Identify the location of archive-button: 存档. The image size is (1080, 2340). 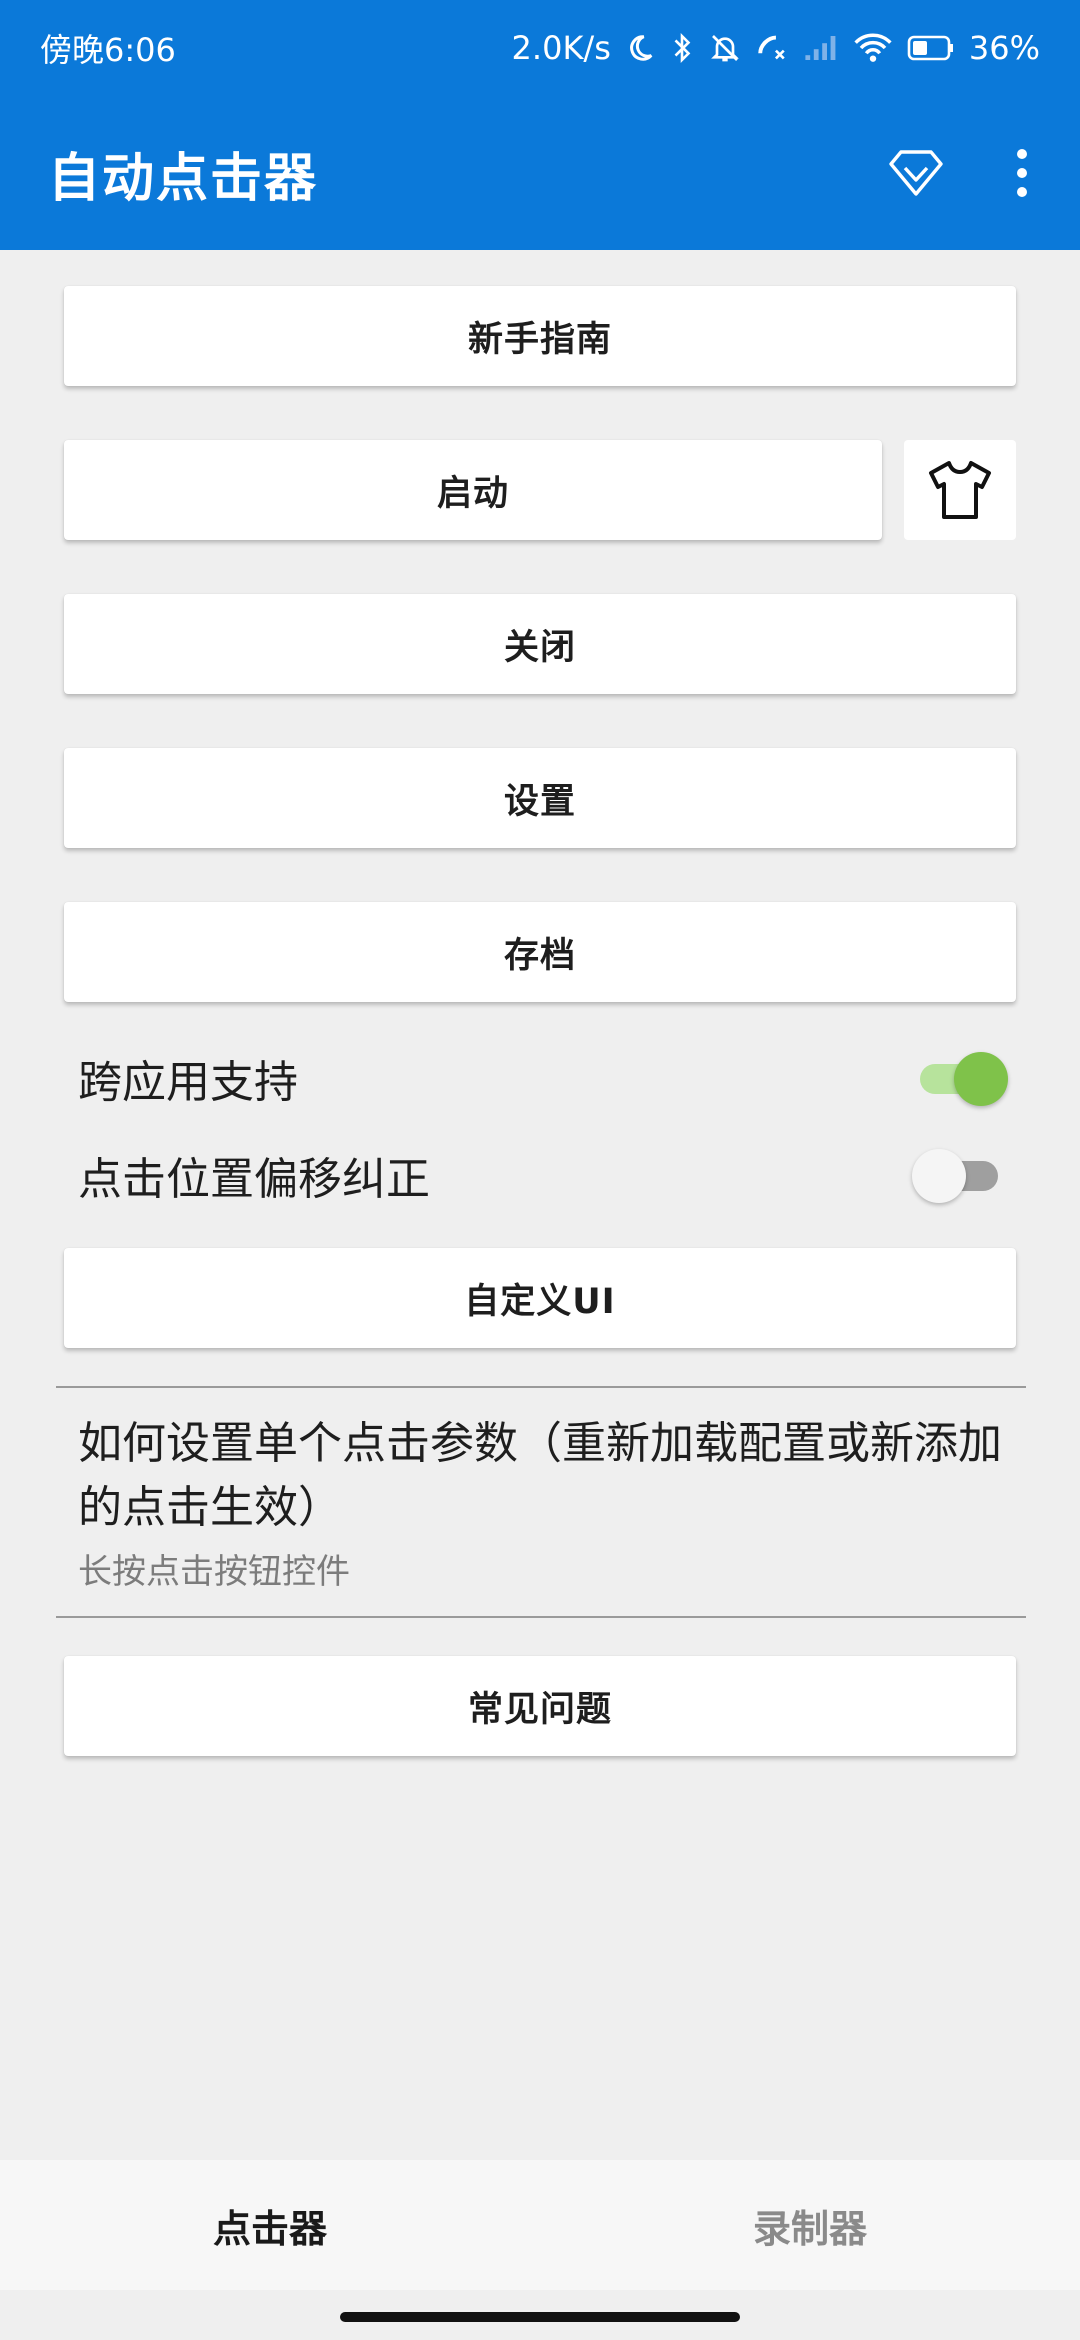
(540, 952).